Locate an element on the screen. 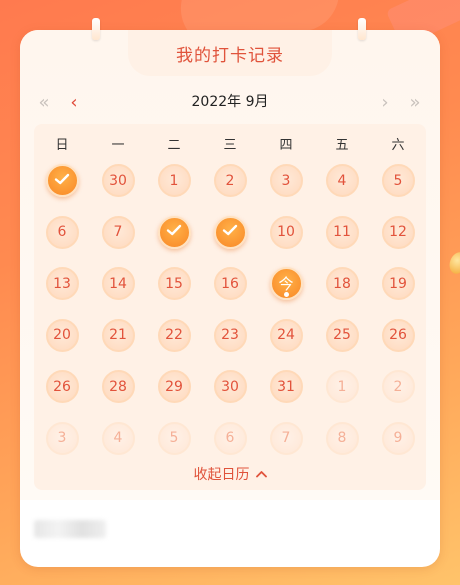  calendar-cell: 8 is located at coordinates (342, 438).